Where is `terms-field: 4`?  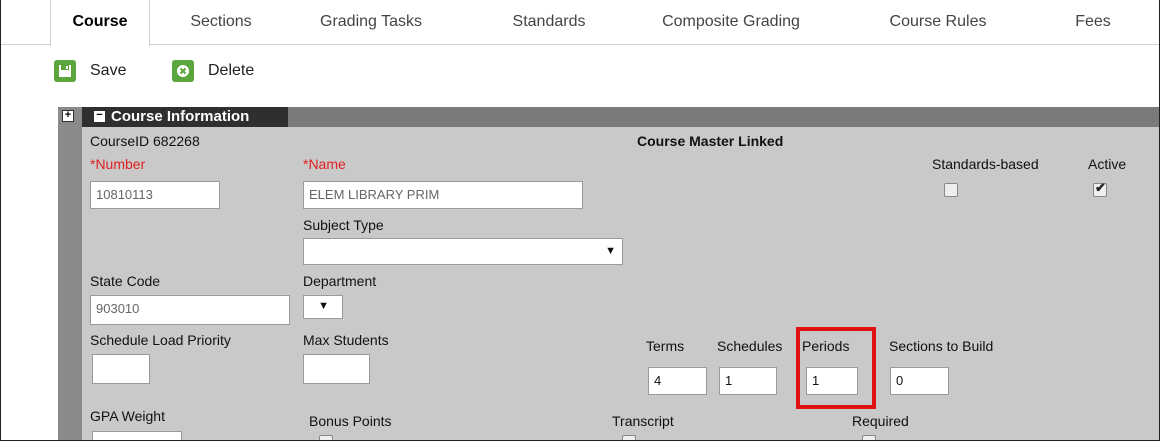
terms-field: 4 is located at coordinates (677, 381).